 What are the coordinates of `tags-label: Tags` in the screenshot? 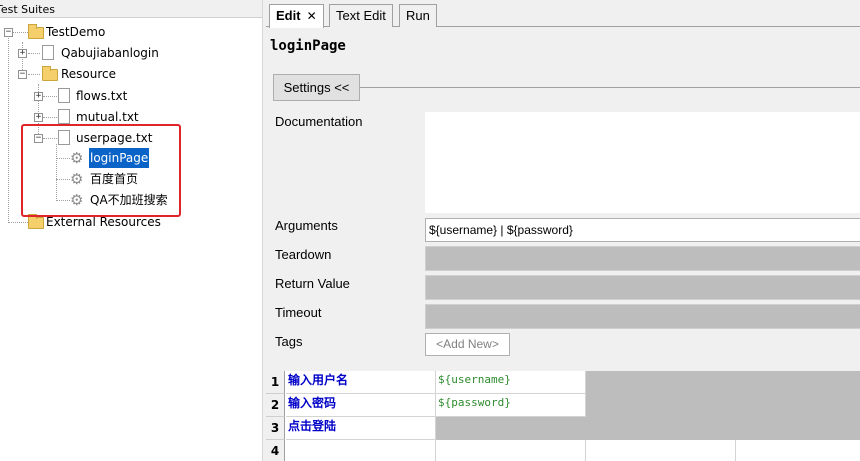 It's located at (289, 341).